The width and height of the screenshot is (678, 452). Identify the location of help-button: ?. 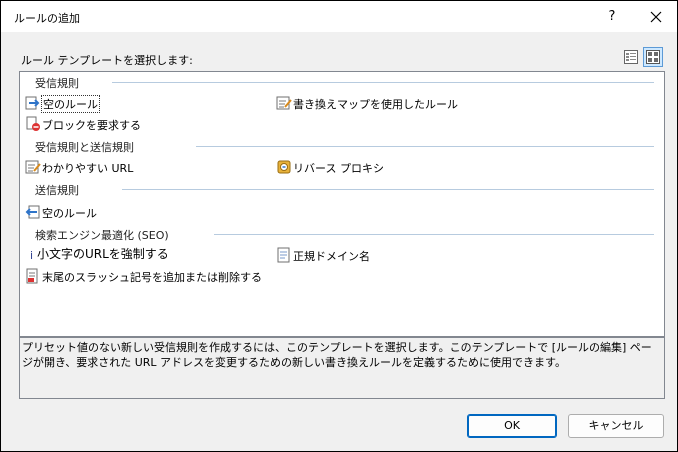
(612, 17).